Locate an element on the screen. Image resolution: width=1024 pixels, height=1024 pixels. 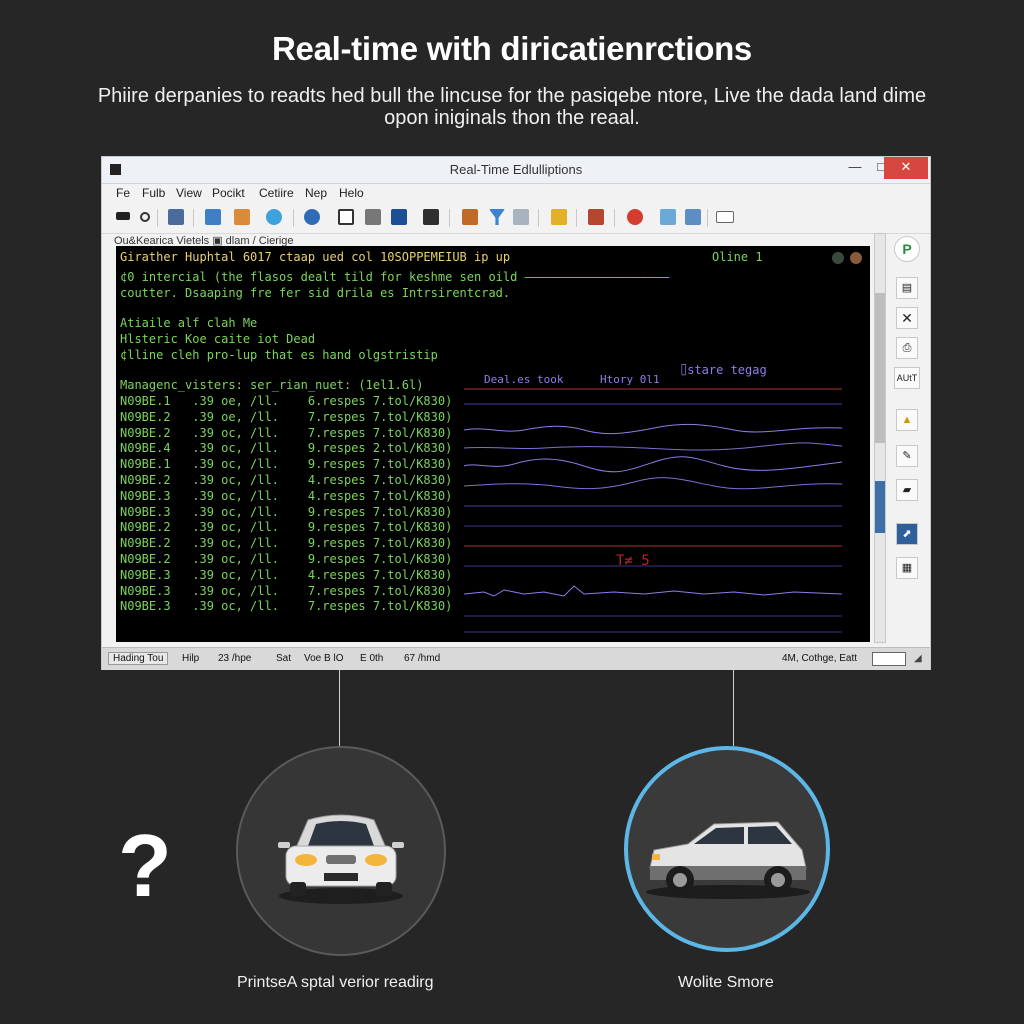
close-icon: ✕ is located at coordinates (907, 318).